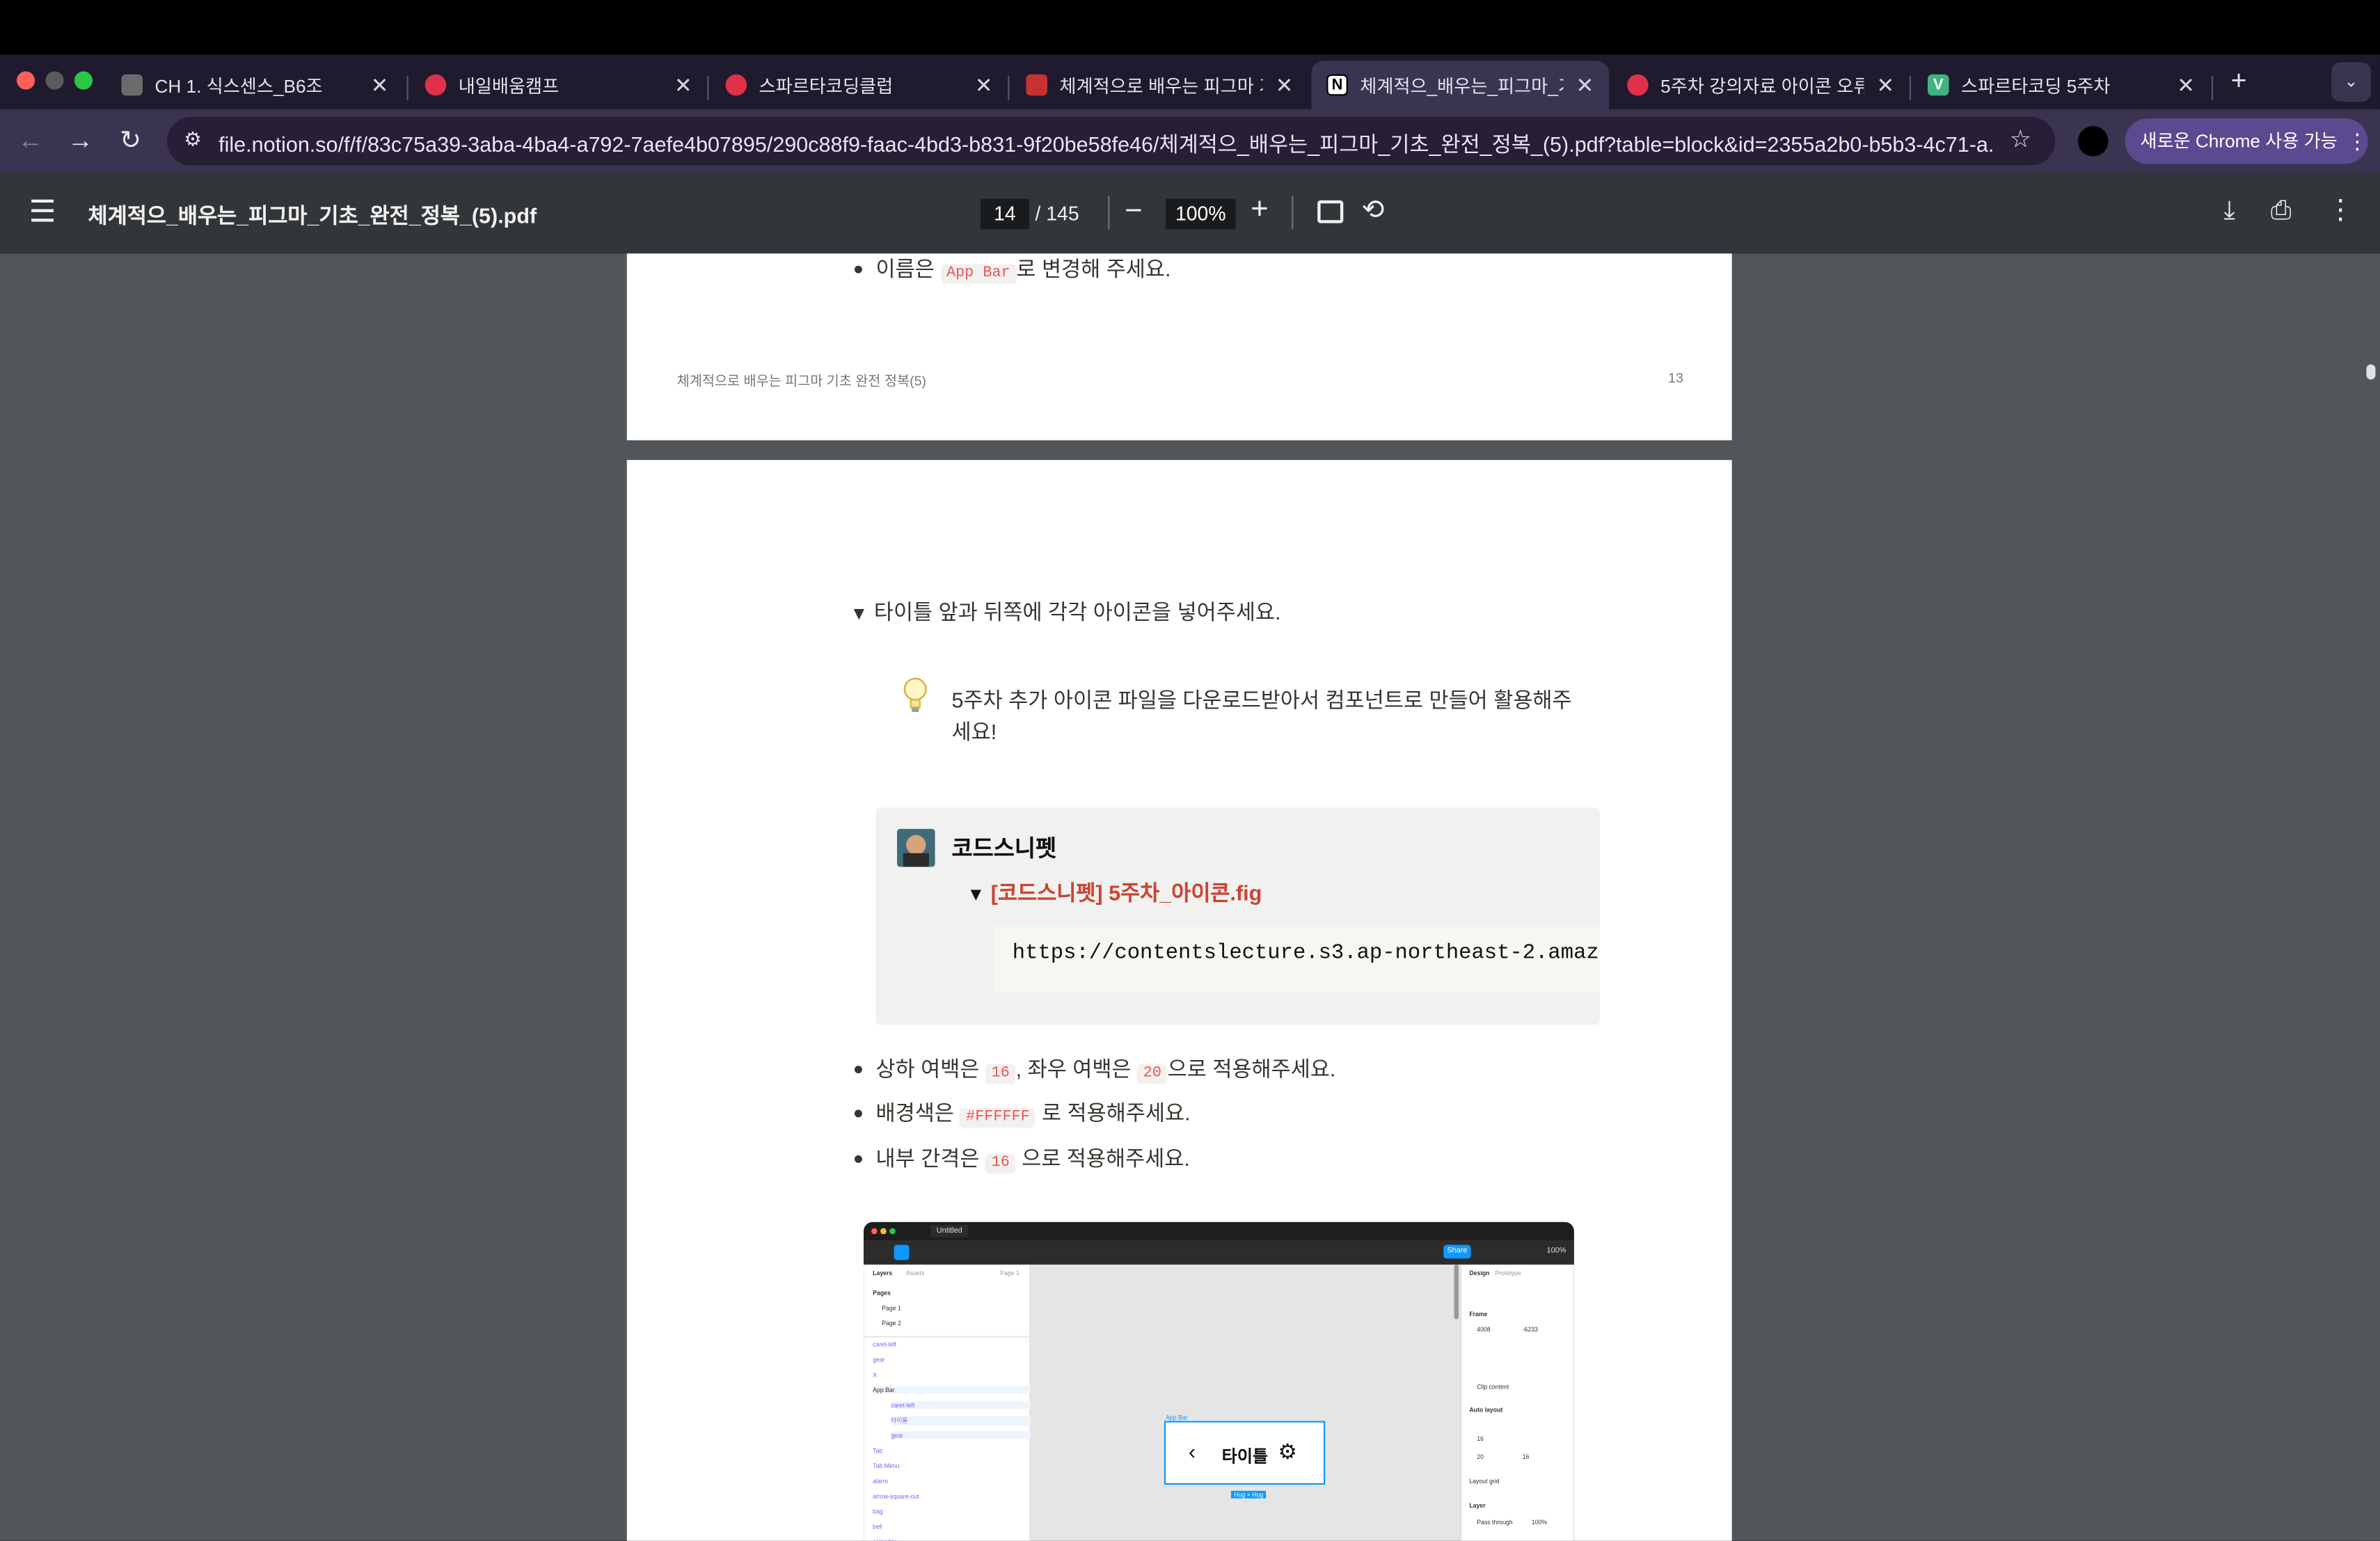 The width and height of the screenshot is (2380, 1541). What do you see at coordinates (1065, 611) in the screenshot?
I see `toggle-heading: ▼ 타이틀 앞과 뒤쪽에 각각 아이콘을 넣어주세요.` at bounding box center [1065, 611].